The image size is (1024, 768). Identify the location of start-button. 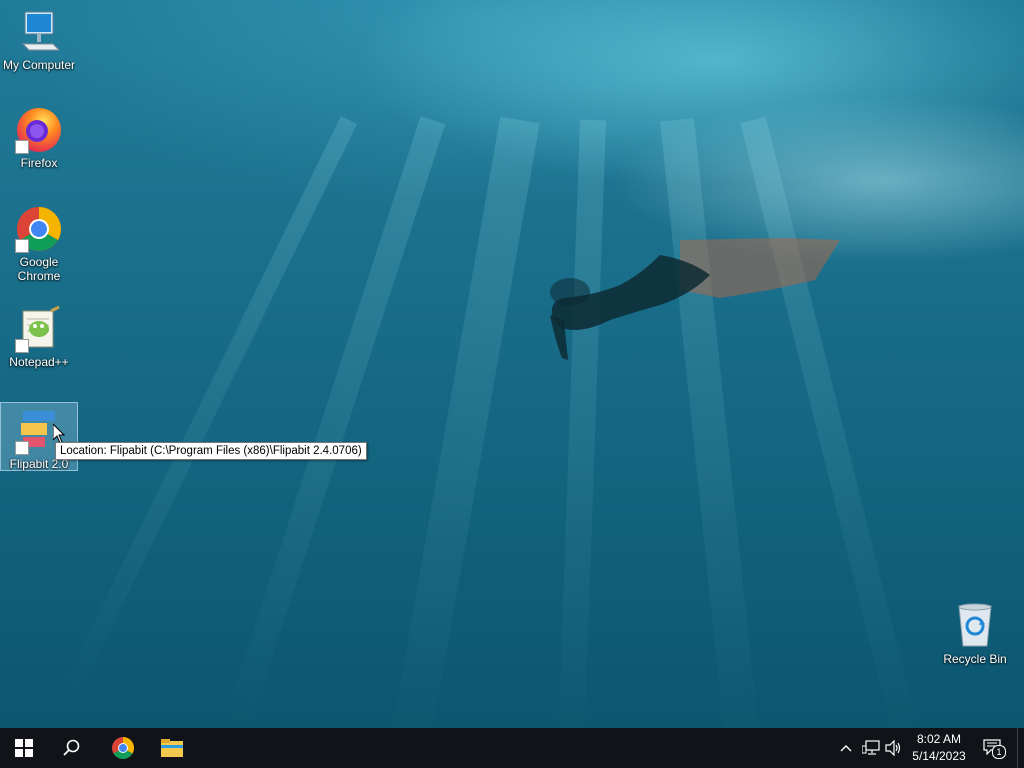
(24, 748).